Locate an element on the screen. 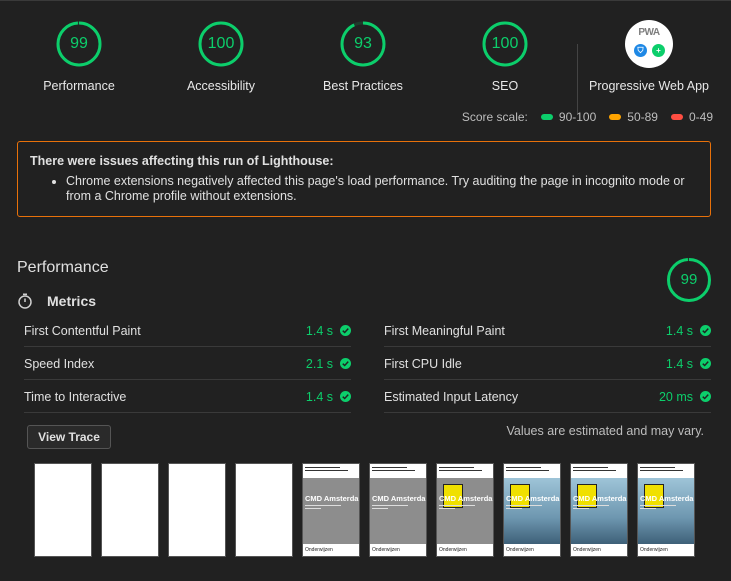 The height and width of the screenshot is (581, 731). performance-section-title: Performance is located at coordinates (63, 267).